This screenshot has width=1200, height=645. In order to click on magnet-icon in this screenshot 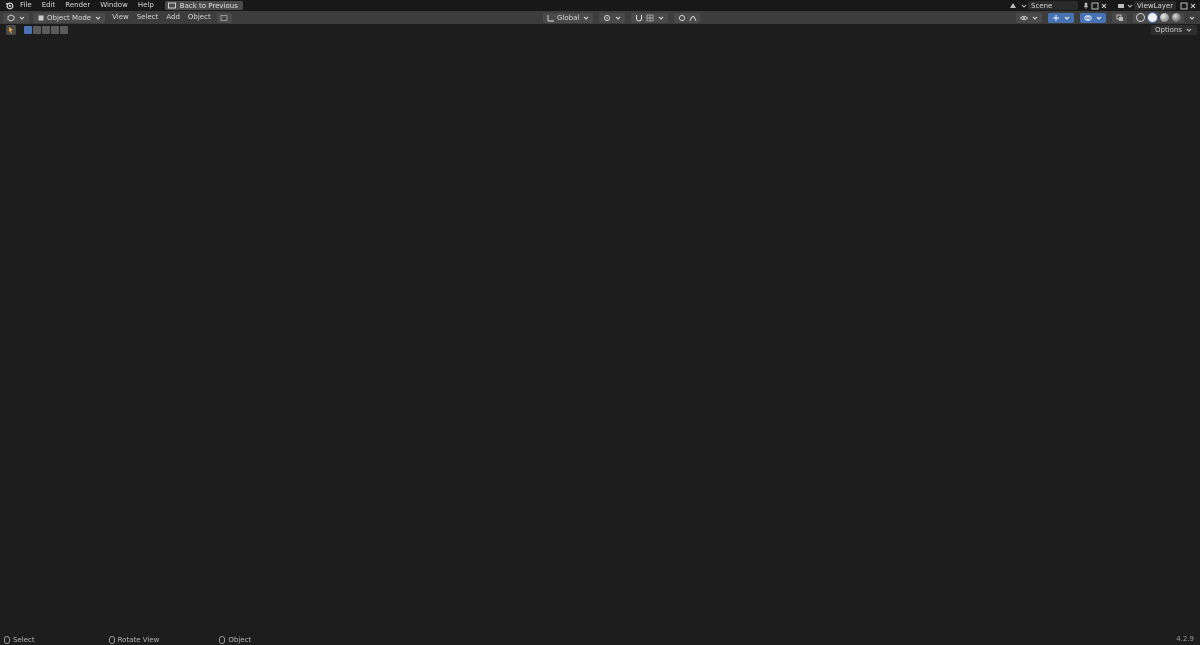, I will do `click(638, 17)`.